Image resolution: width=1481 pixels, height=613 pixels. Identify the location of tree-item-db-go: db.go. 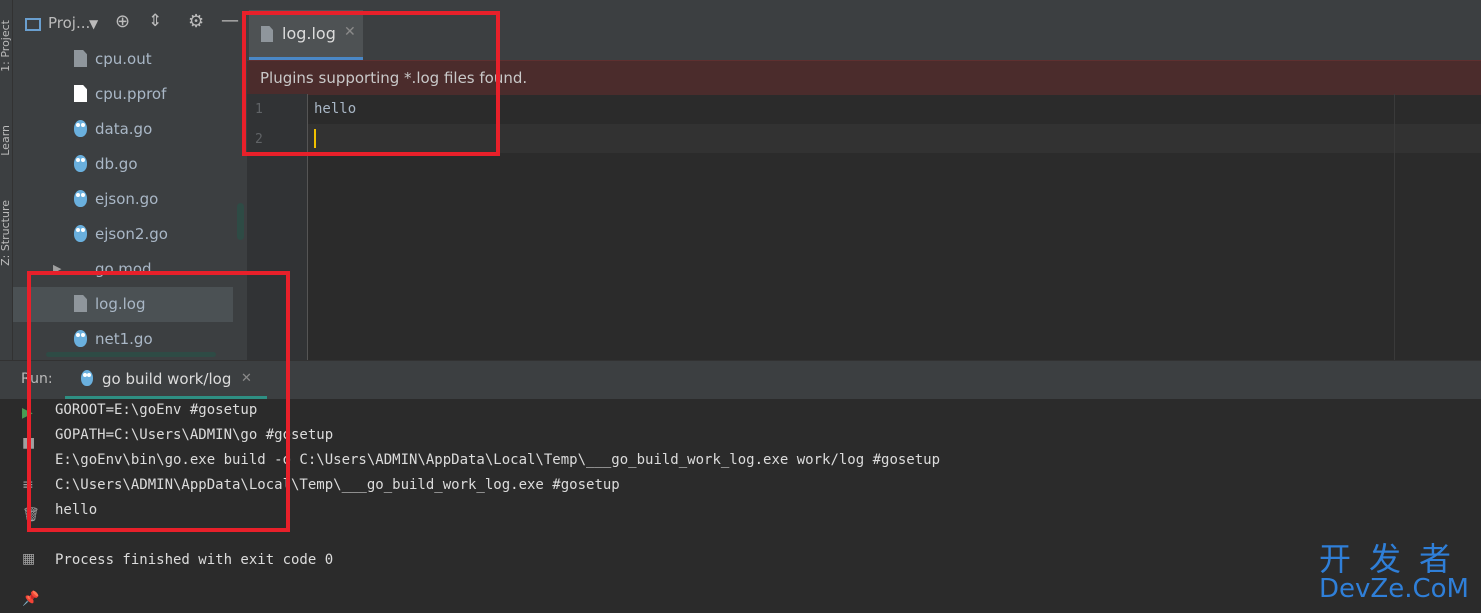
(130, 164).